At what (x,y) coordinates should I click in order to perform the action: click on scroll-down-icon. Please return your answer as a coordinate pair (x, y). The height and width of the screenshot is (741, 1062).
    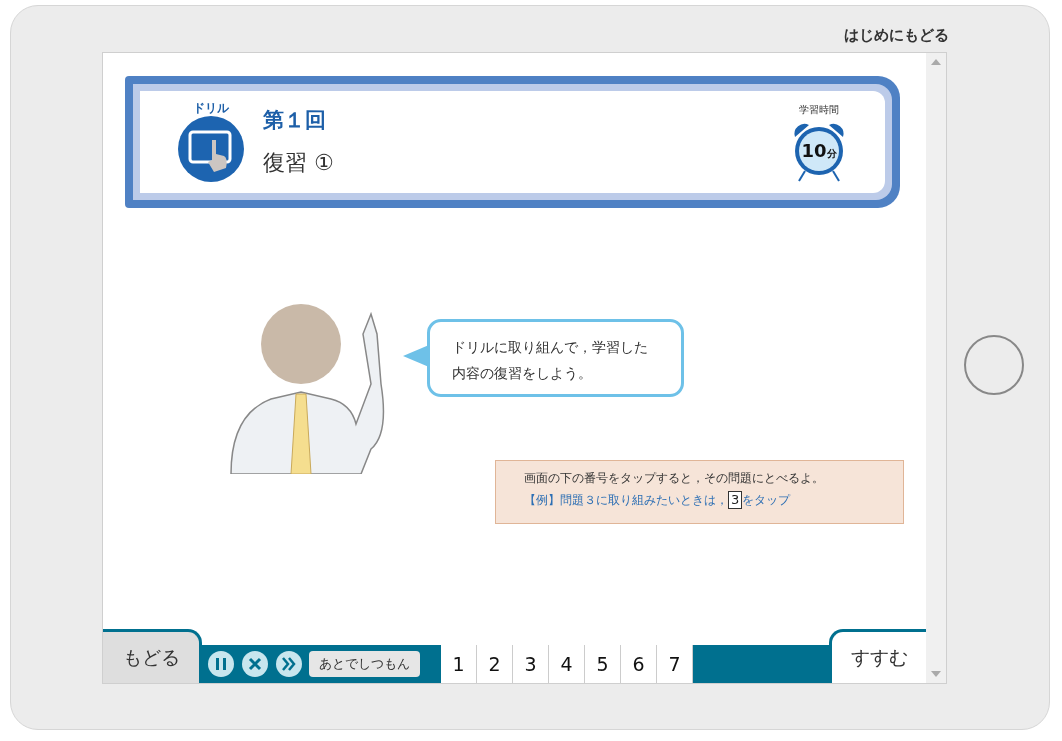
    Looking at the image, I should click on (936, 674).